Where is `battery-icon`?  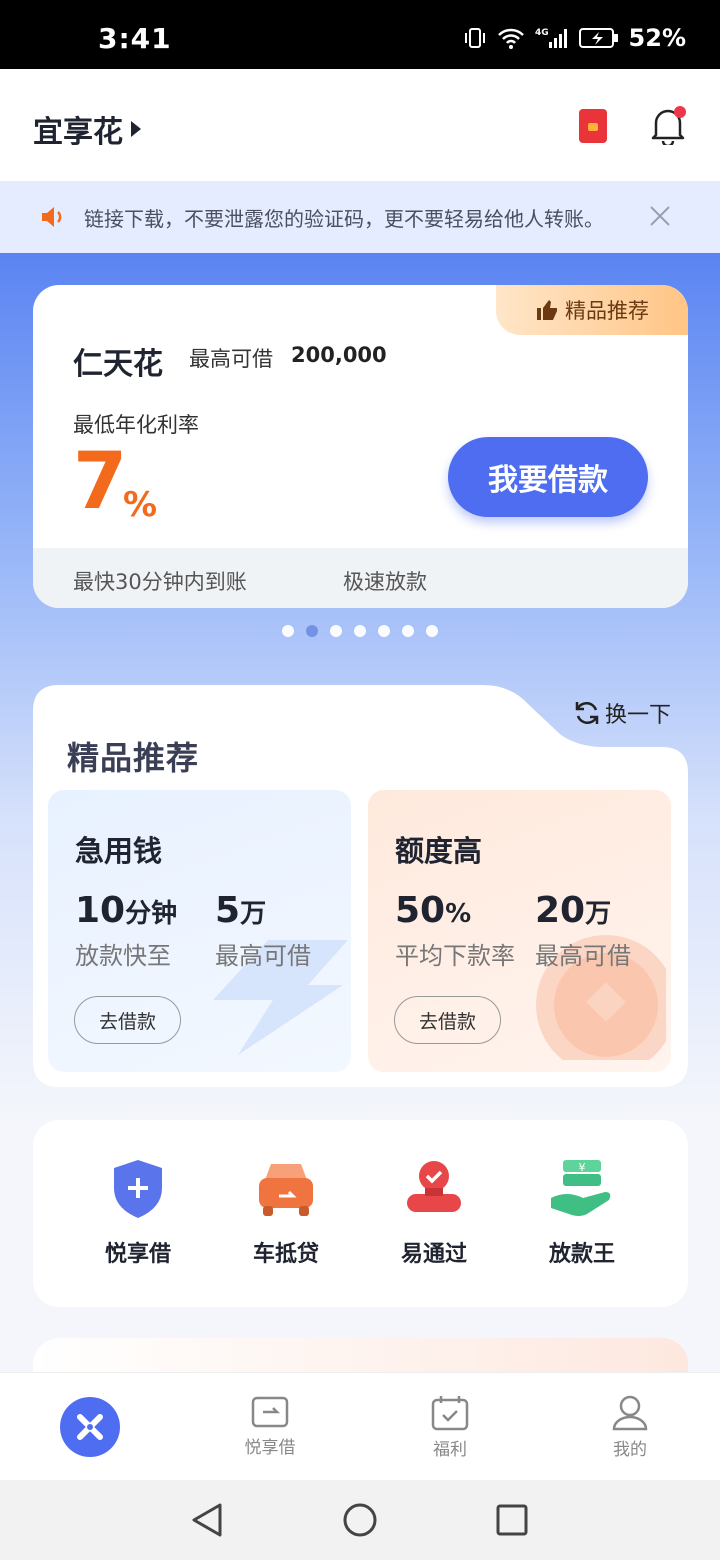 battery-icon is located at coordinates (598, 38).